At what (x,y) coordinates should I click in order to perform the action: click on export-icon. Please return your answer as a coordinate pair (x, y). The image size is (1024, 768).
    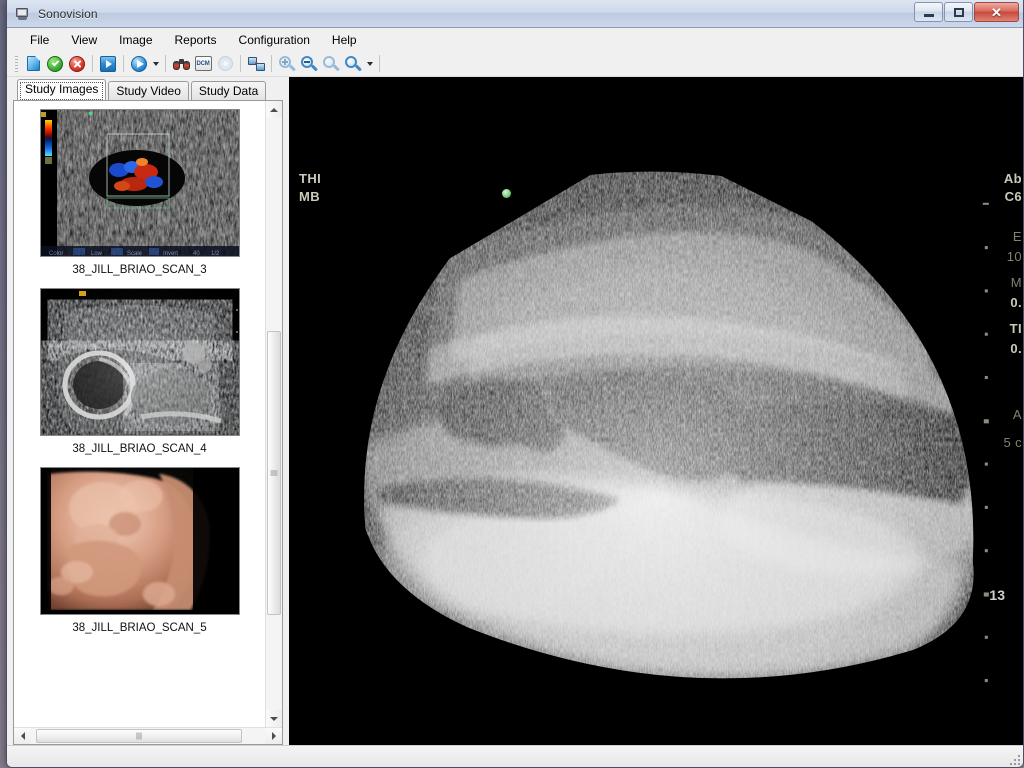
    Looking at the image, I should click on (108, 64).